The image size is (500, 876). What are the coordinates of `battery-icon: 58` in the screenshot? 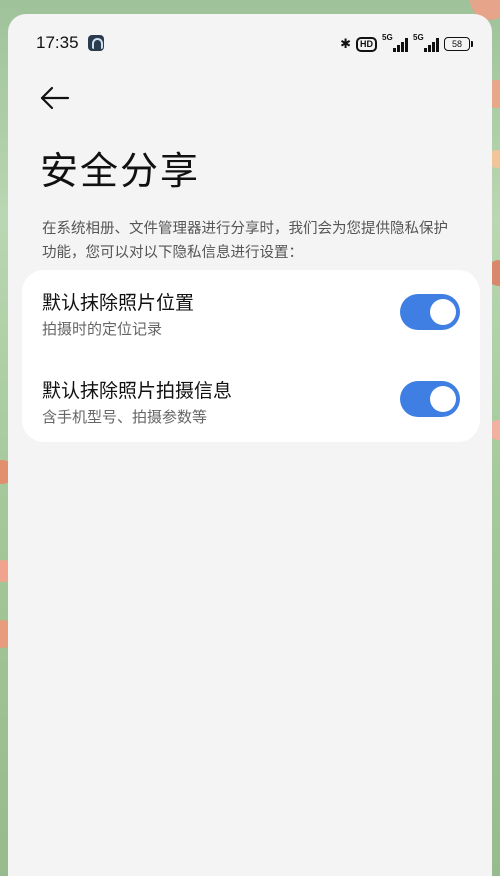 It's located at (458, 44).